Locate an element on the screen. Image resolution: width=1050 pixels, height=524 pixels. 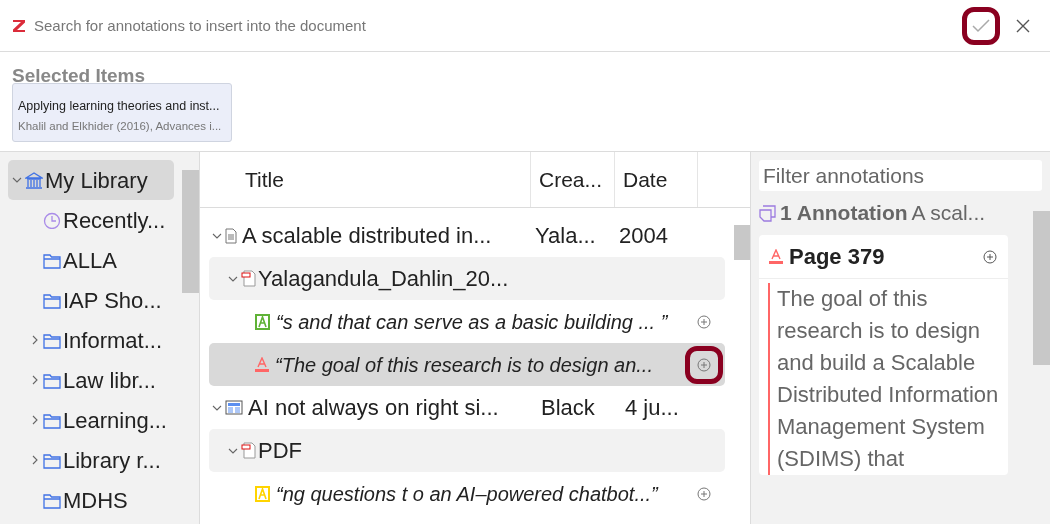
item-date: 2004 is located at coordinates (643, 236).